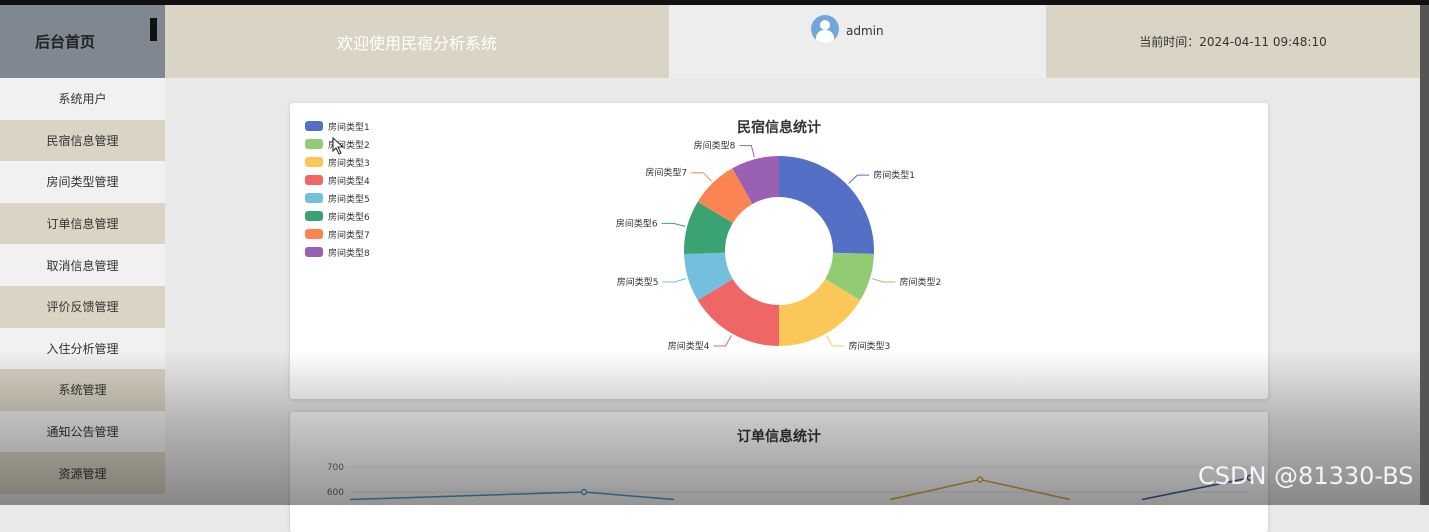  What do you see at coordinates (920, 282) in the screenshot?
I see `pie-label: 房间类型2` at bounding box center [920, 282].